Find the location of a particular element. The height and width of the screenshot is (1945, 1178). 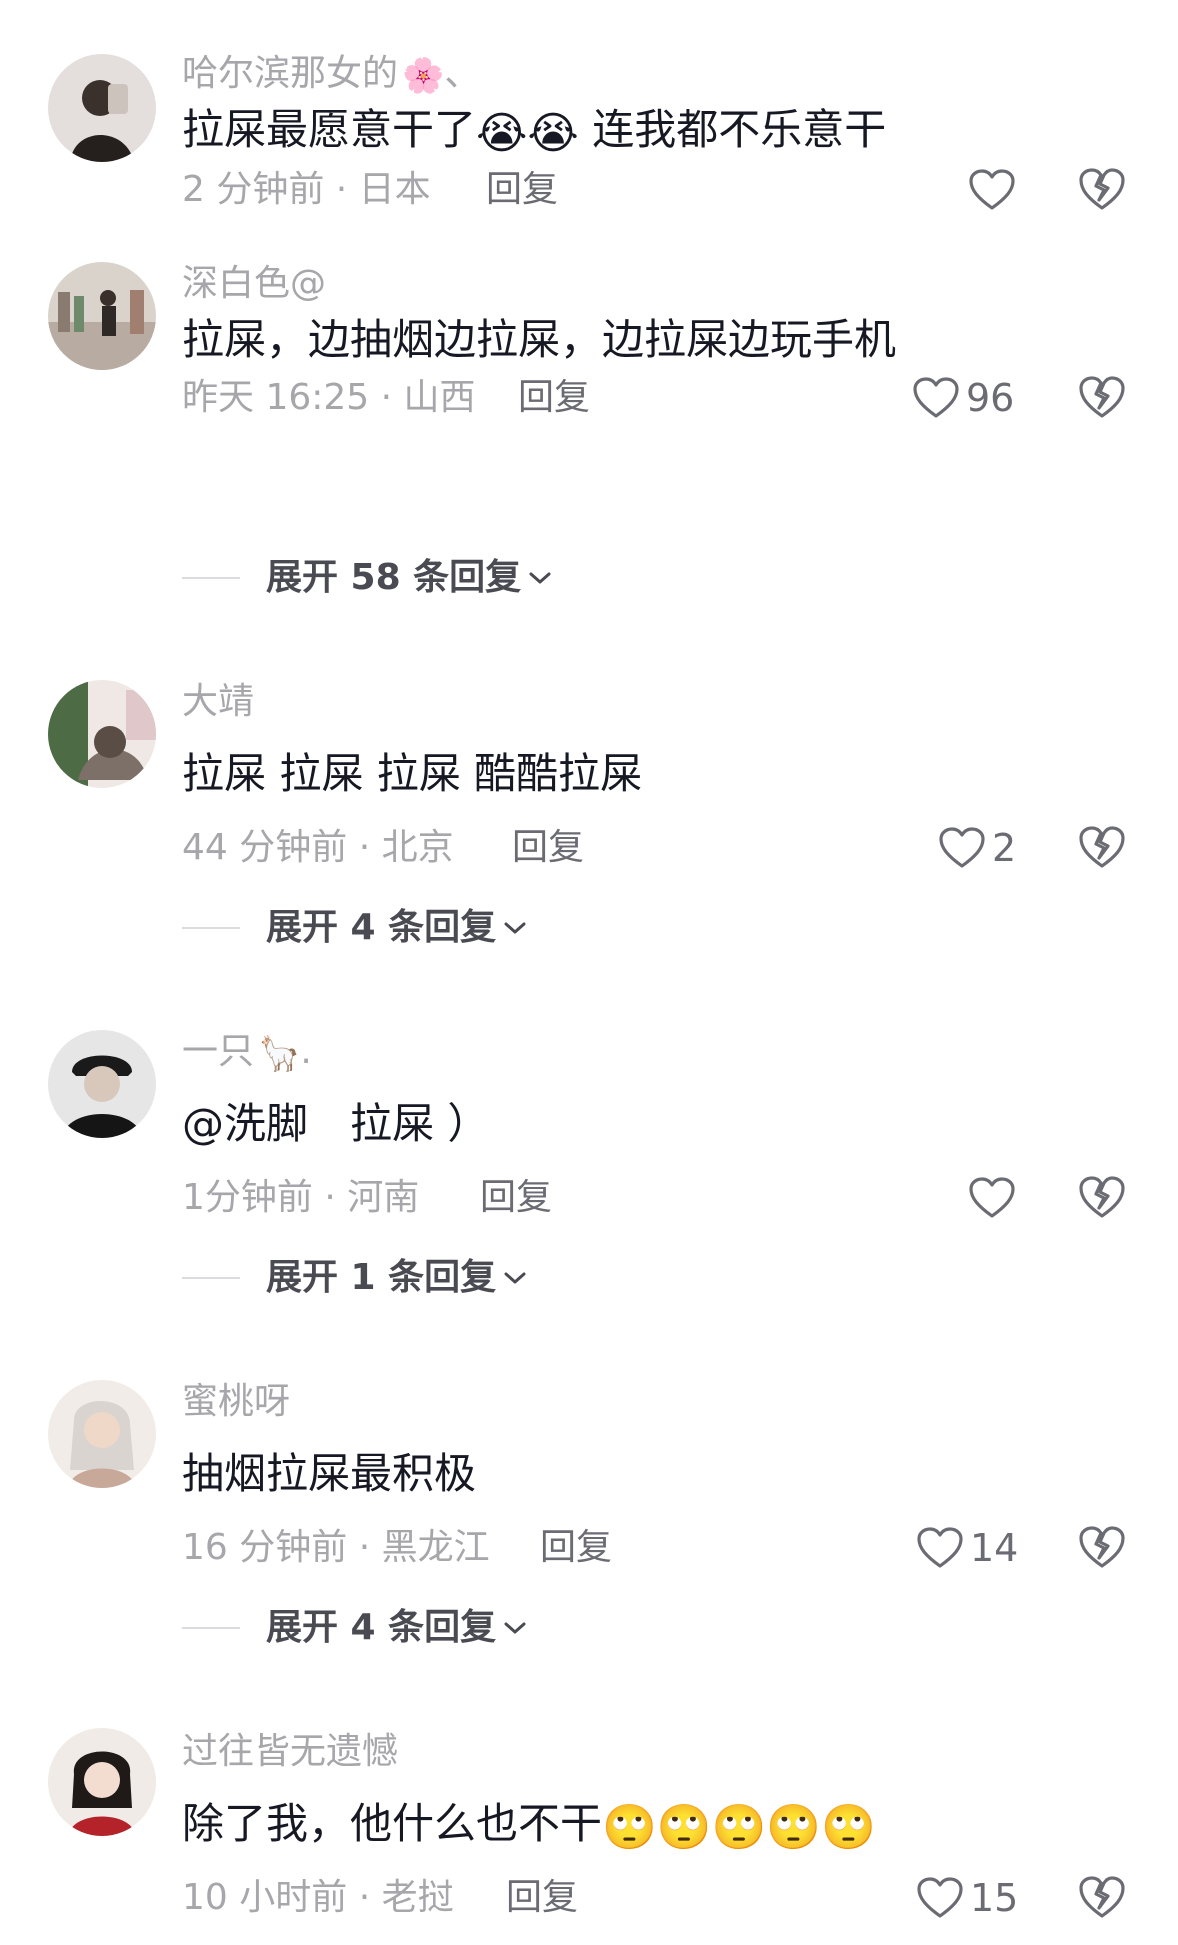

username: 哈尔滨那女的 🌸、 is located at coordinates (331, 75).